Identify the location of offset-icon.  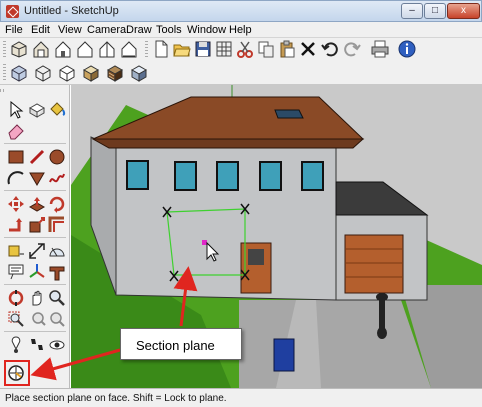
(57, 225).